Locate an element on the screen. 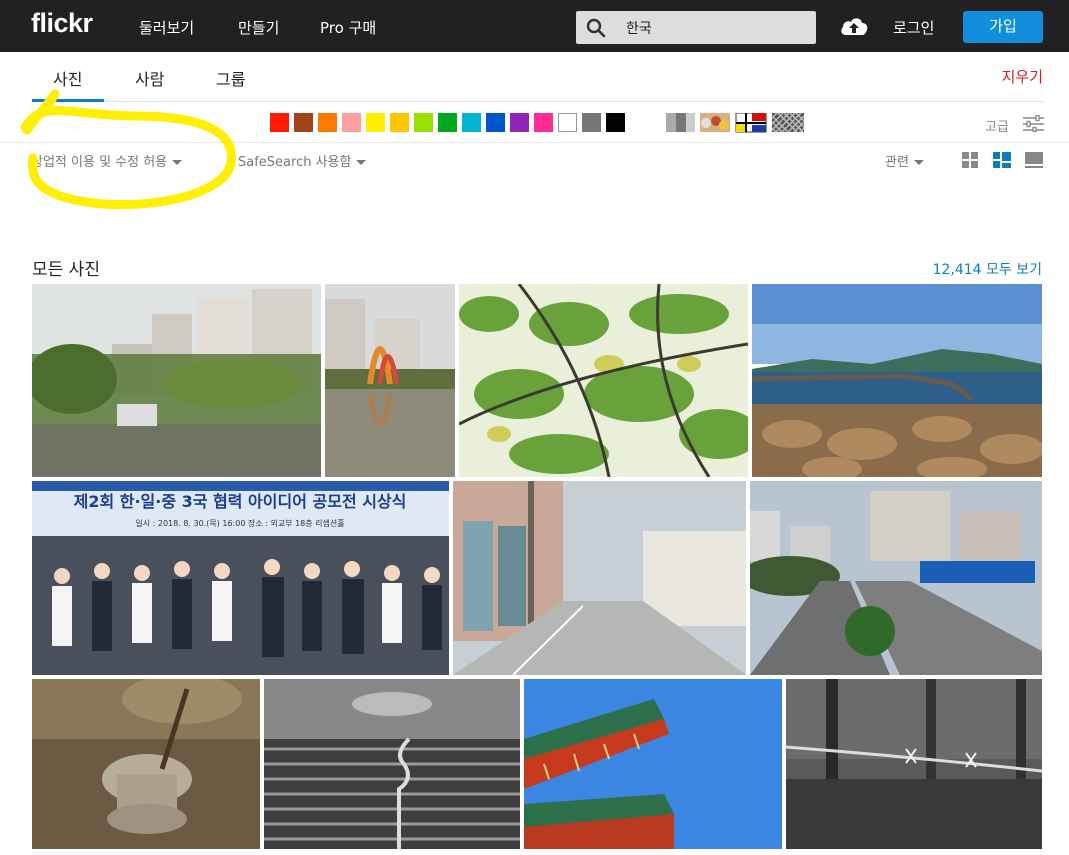  photo-sculpture-lake is located at coordinates (390, 380).